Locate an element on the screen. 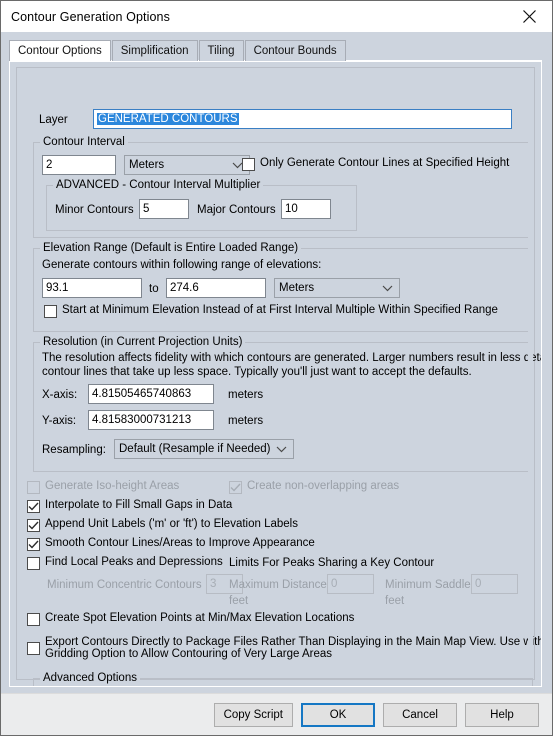  major-contours-input: 10 is located at coordinates (306, 209).